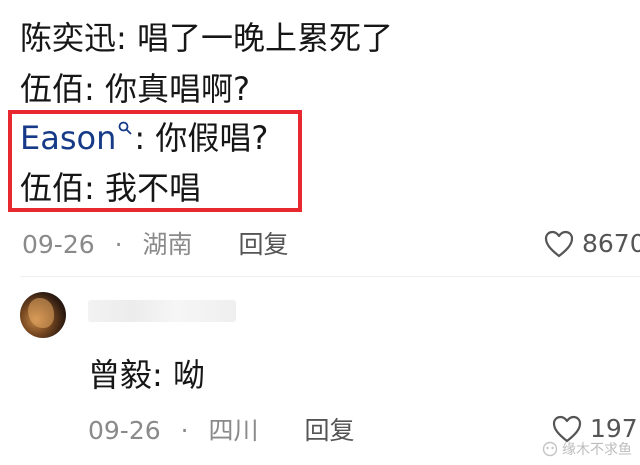 The image size is (640, 465). I want to click on heart-icon, so click(559, 243).